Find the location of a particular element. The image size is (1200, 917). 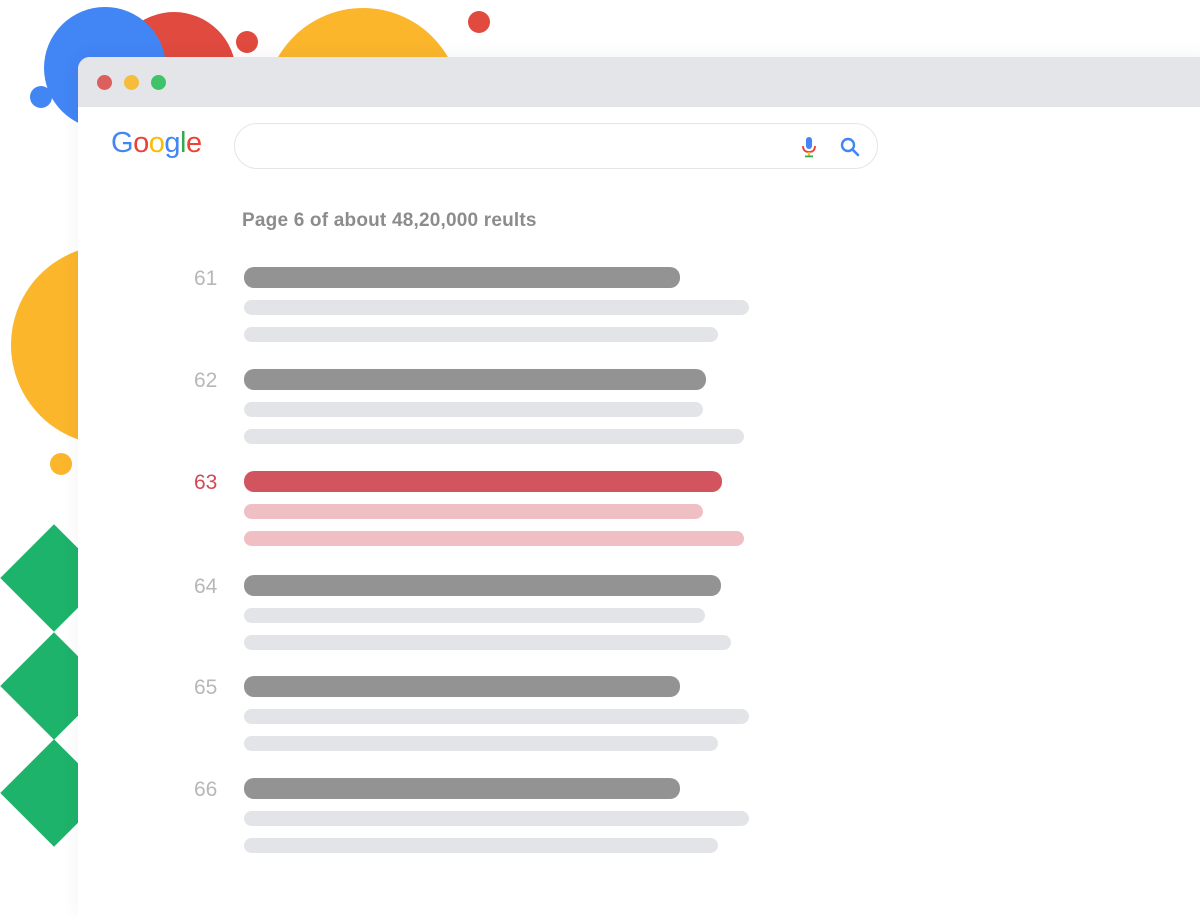

mic-icon is located at coordinates (809, 147).